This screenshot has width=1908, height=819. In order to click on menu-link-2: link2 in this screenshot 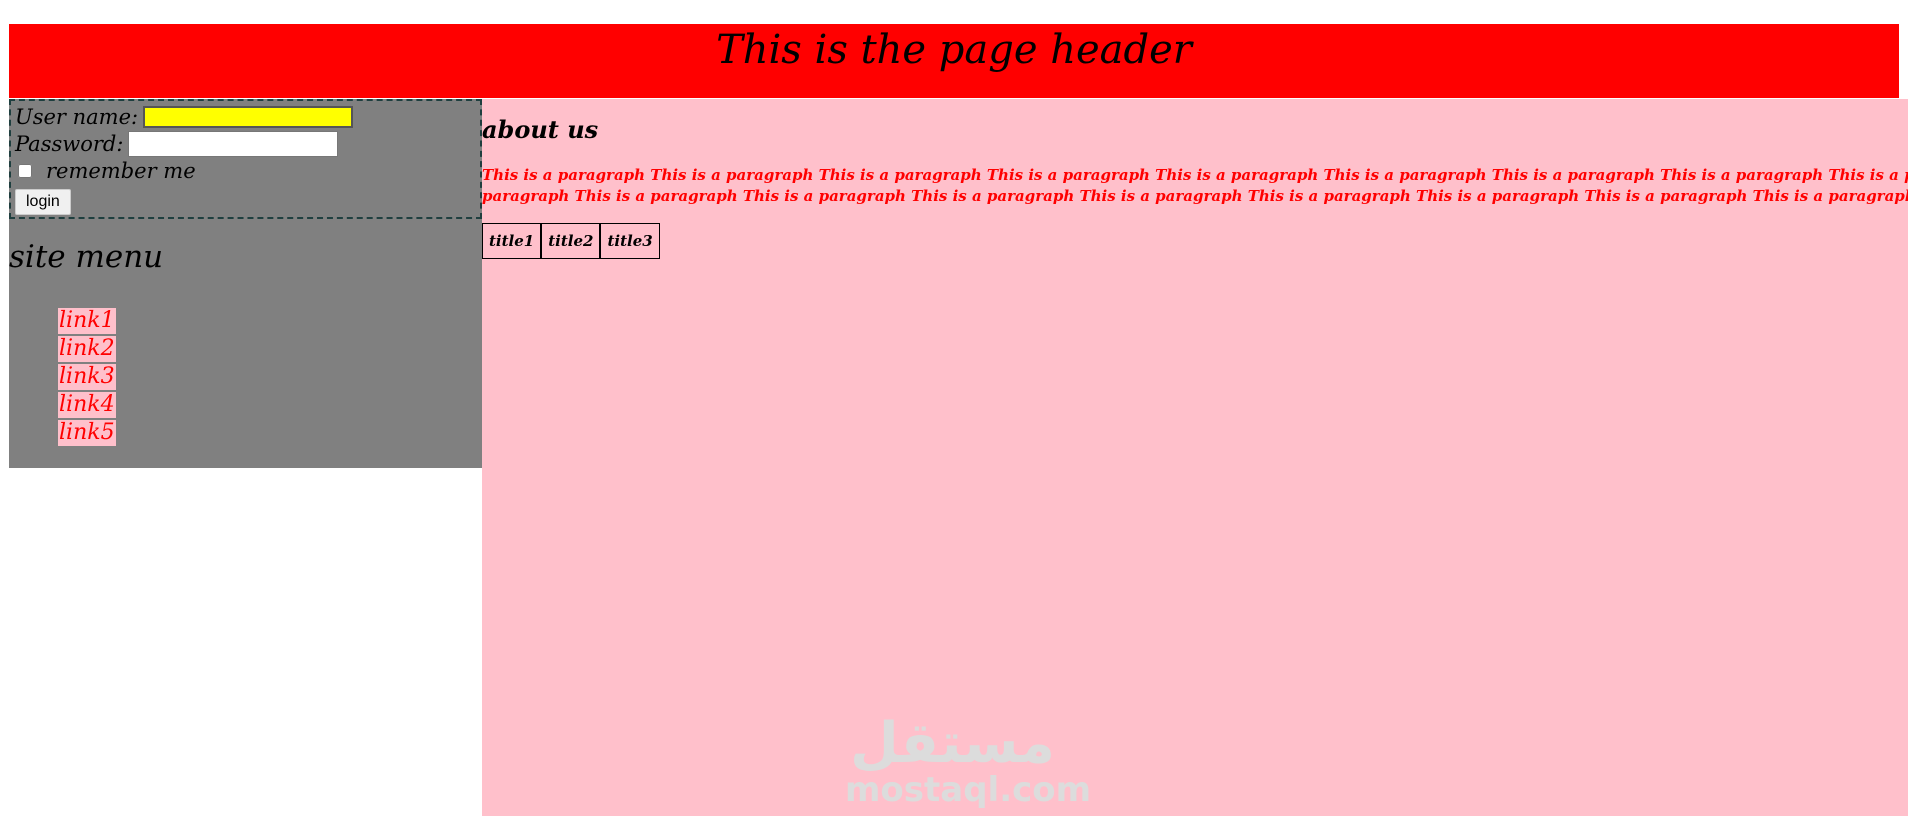, I will do `click(87, 349)`.